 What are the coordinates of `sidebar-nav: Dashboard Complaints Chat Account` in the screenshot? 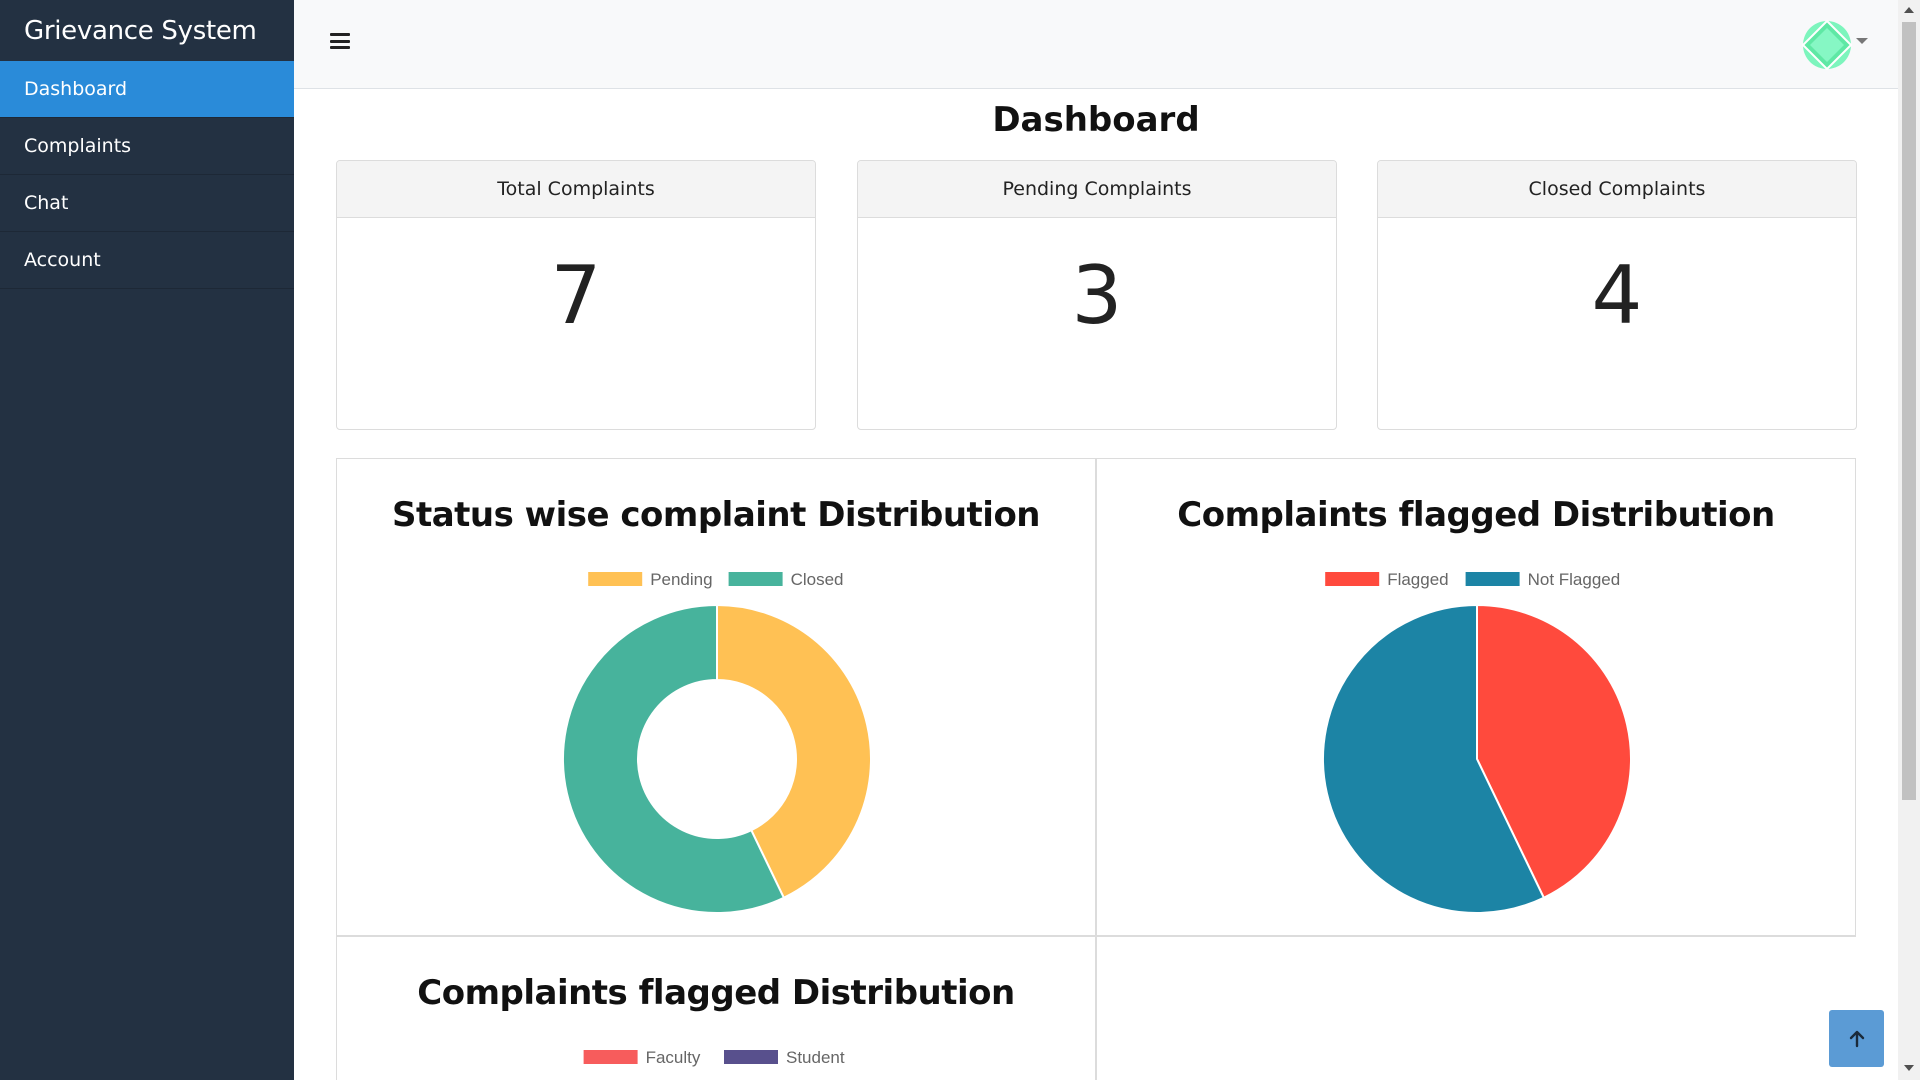 It's located at (147, 175).